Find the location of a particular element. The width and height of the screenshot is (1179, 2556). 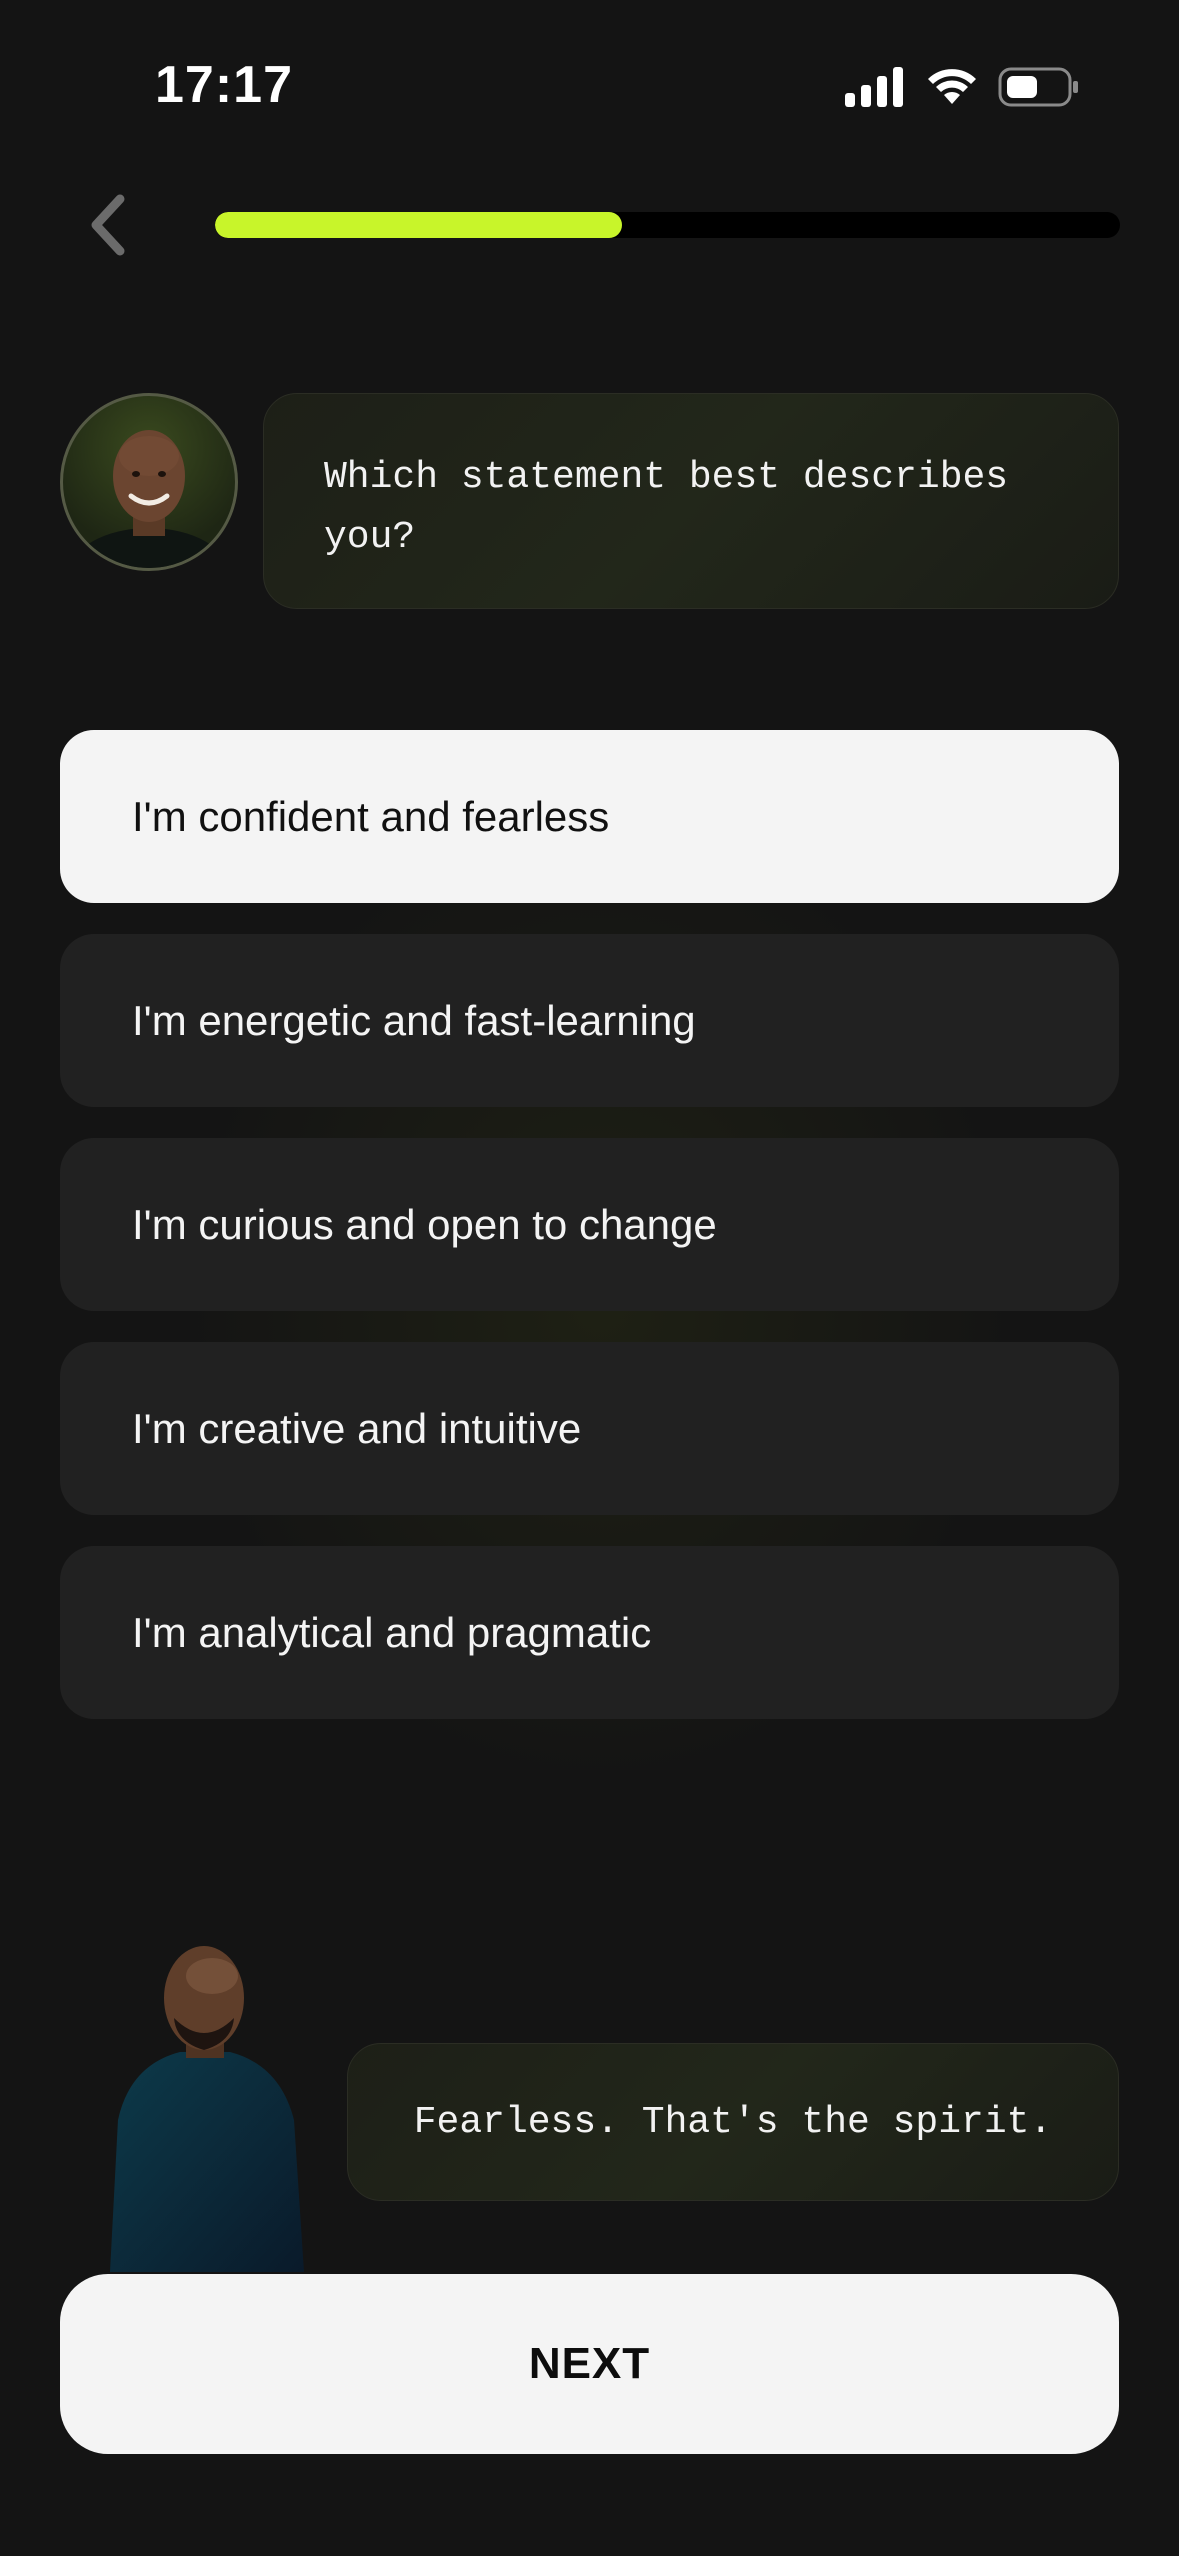

coach-avatar is located at coordinates (149, 482).